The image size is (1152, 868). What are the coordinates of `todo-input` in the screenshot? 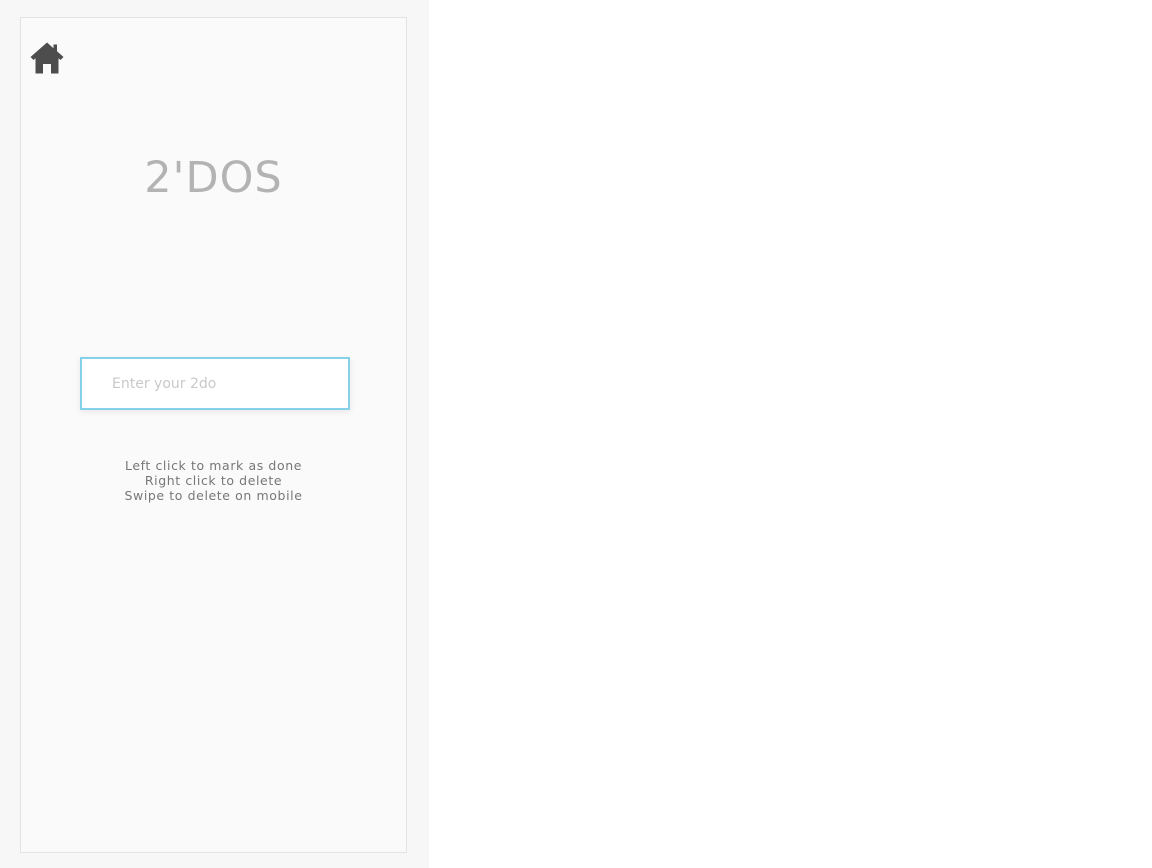 It's located at (215, 383).